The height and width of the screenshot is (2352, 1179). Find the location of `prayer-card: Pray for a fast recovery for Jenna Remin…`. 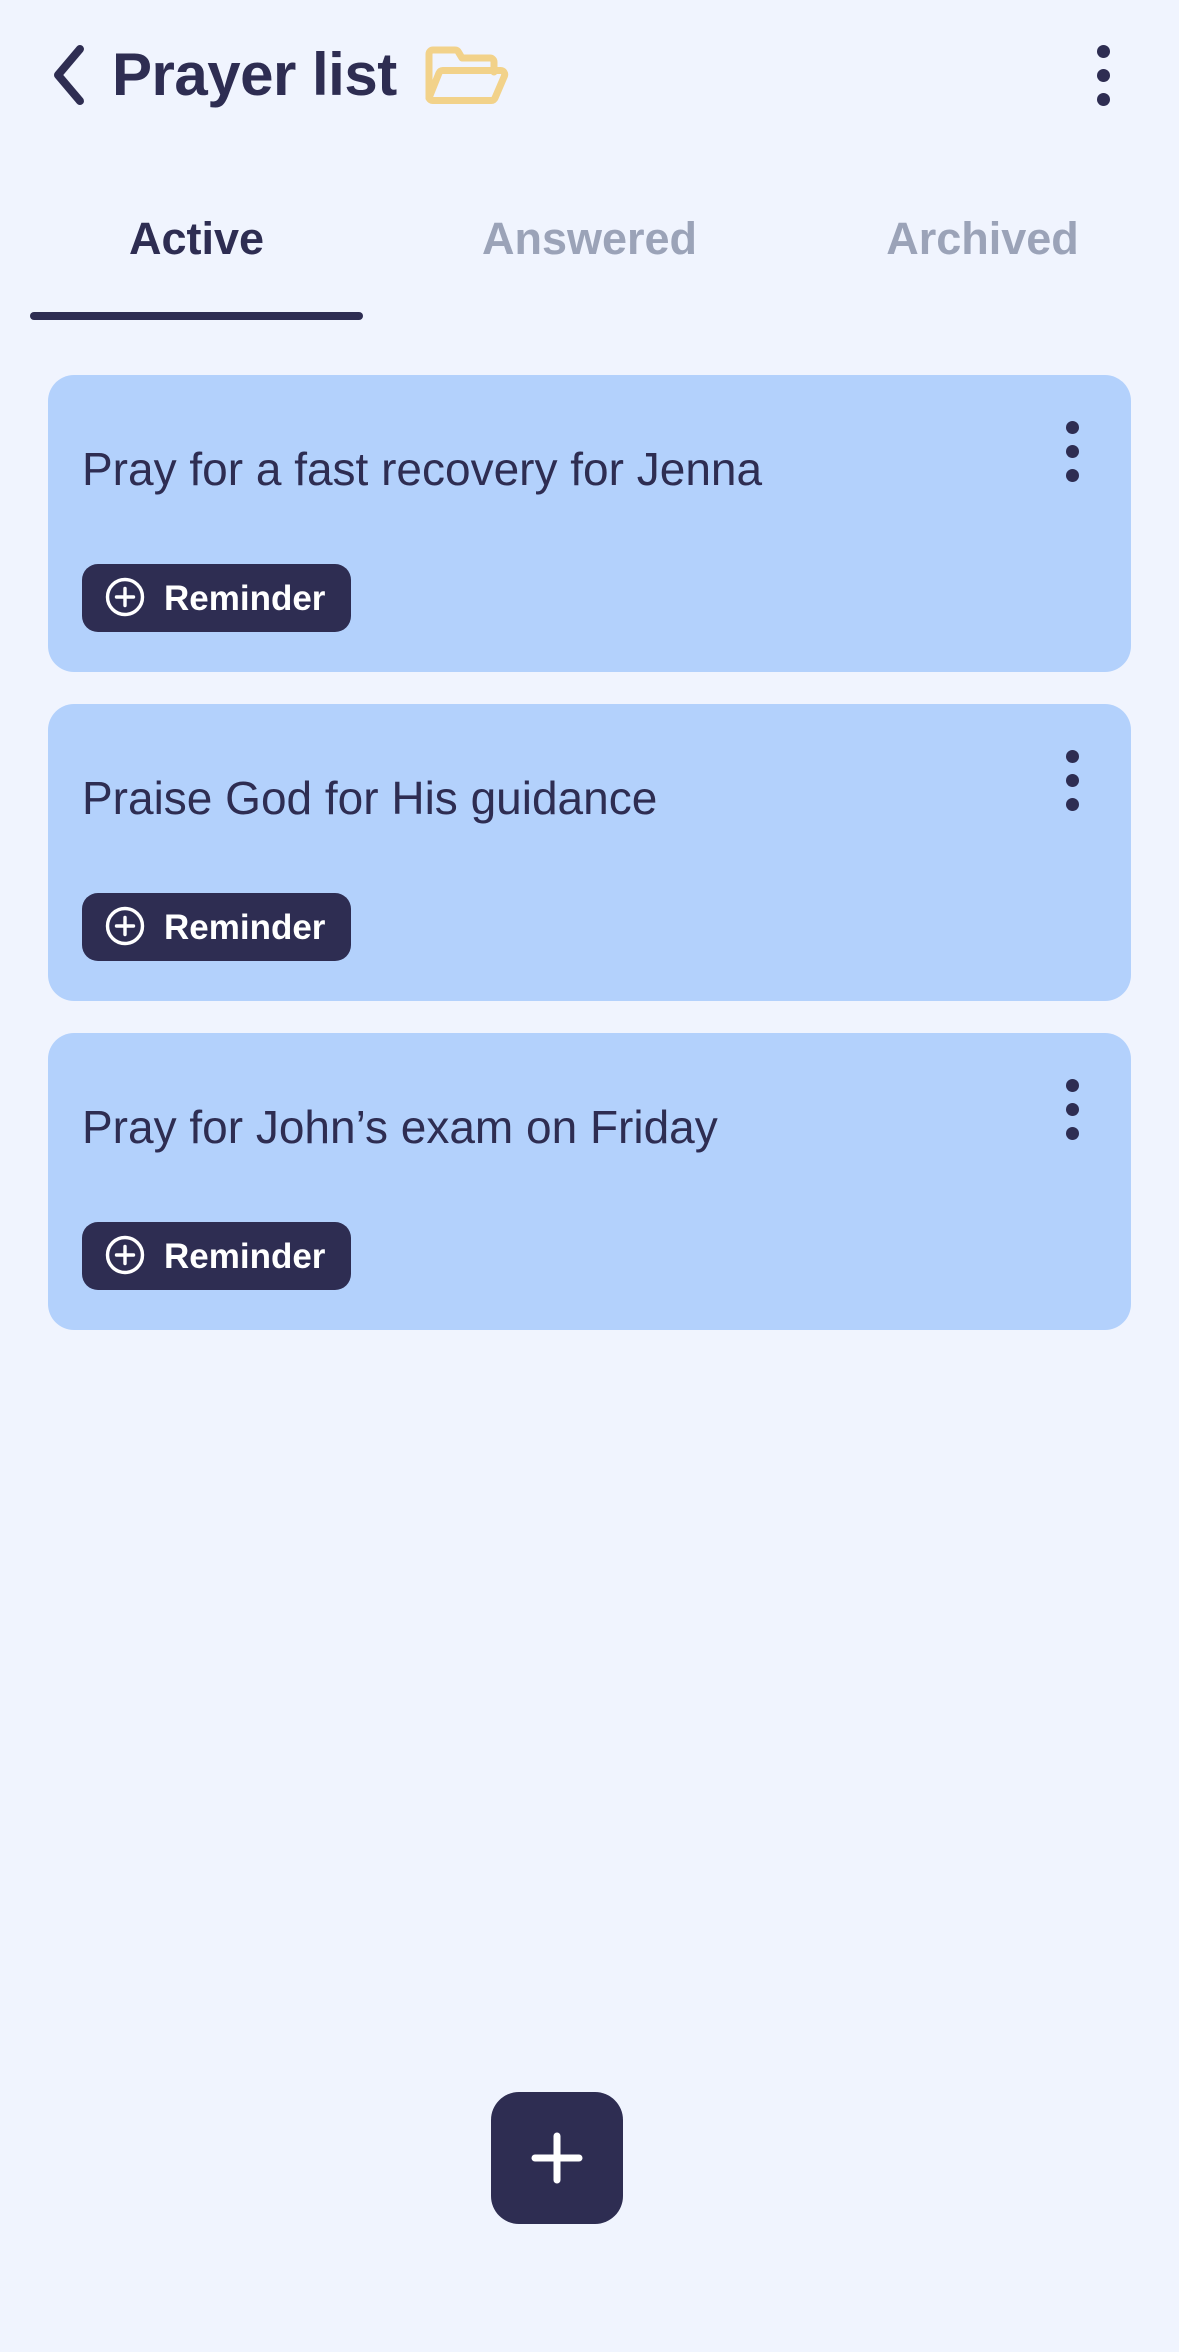

prayer-card: Pray for a fast recovery for Jenna Remin… is located at coordinates (589, 523).